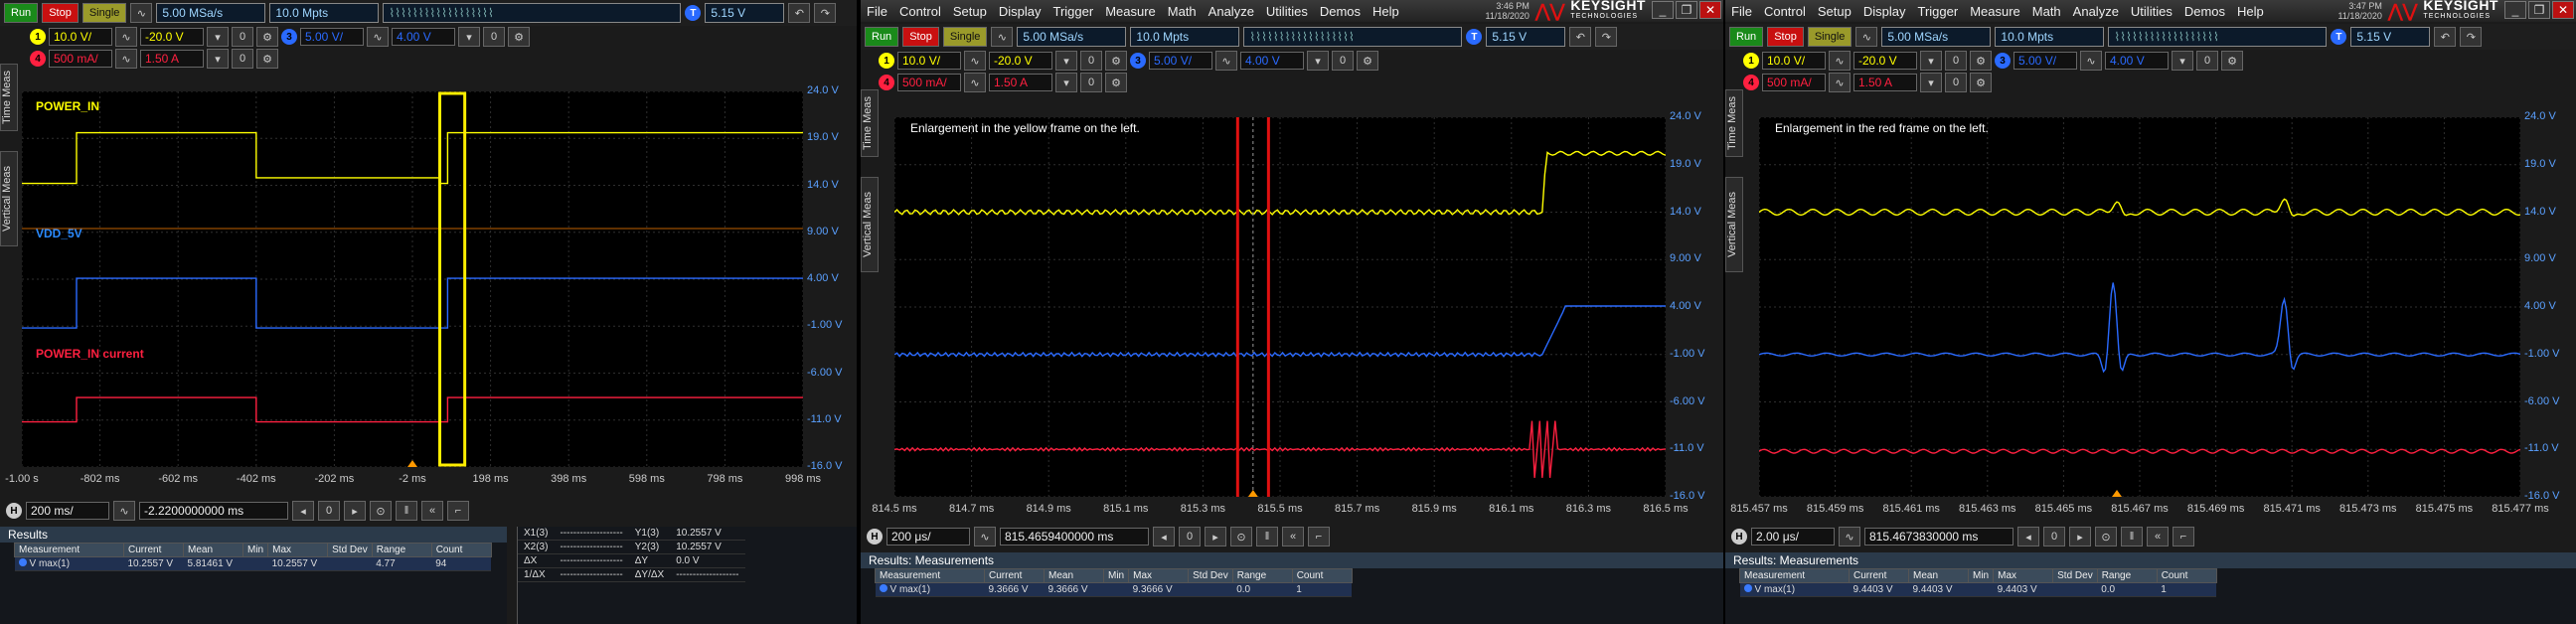 This screenshot has height=624, width=2576. What do you see at coordinates (2207, 61) in the screenshot?
I see `channel-3-zero-icon: 0` at bounding box center [2207, 61].